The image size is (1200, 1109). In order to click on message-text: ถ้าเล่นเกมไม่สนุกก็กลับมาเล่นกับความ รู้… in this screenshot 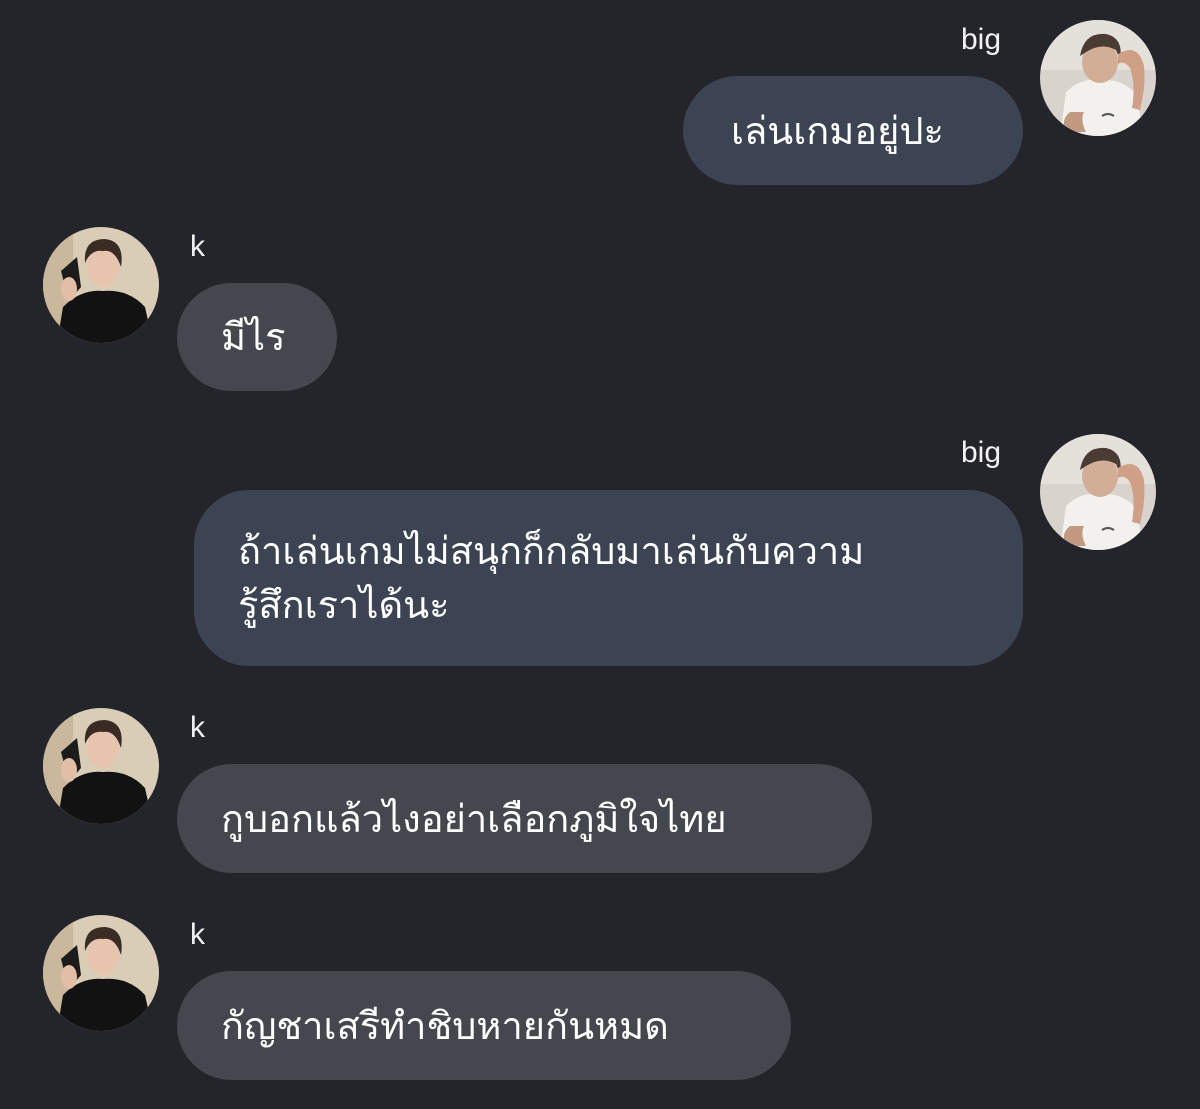, I will do `click(551, 578)`.